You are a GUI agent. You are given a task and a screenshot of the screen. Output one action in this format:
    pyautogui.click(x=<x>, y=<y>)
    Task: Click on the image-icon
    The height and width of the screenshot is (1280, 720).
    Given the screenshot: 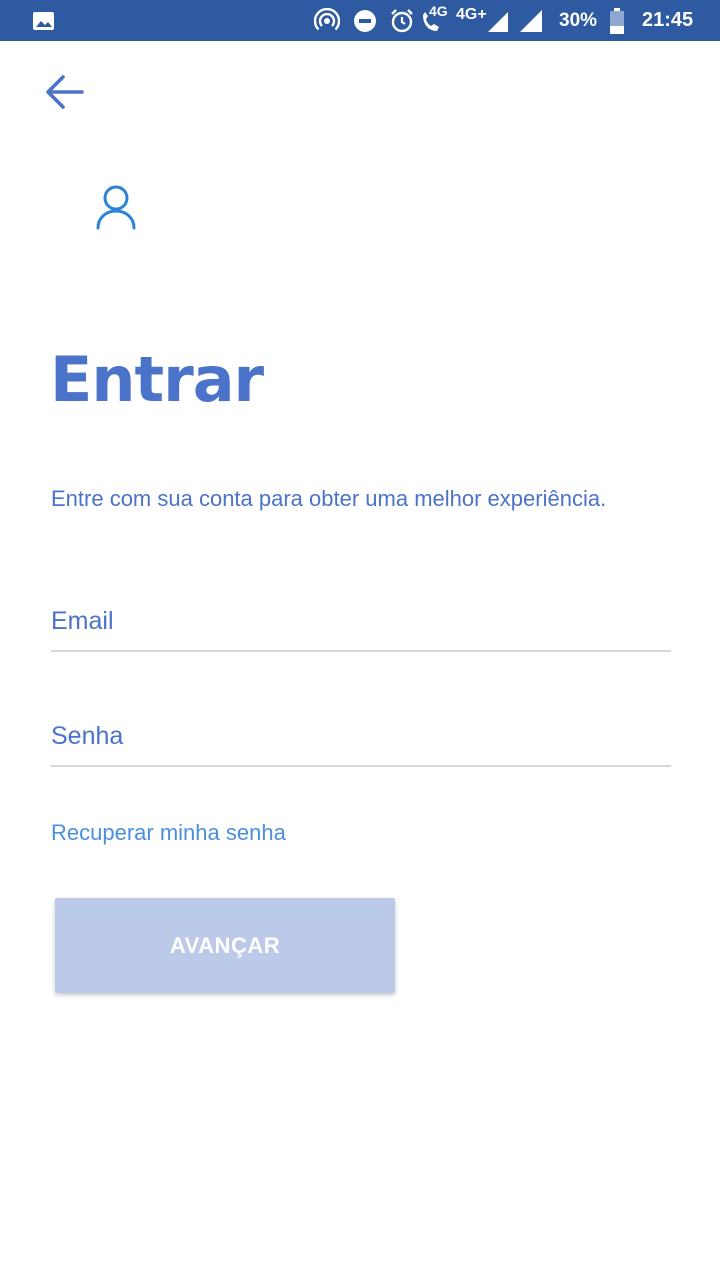 What is the action you would take?
    pyautogui.click(x=43, y=20)
    